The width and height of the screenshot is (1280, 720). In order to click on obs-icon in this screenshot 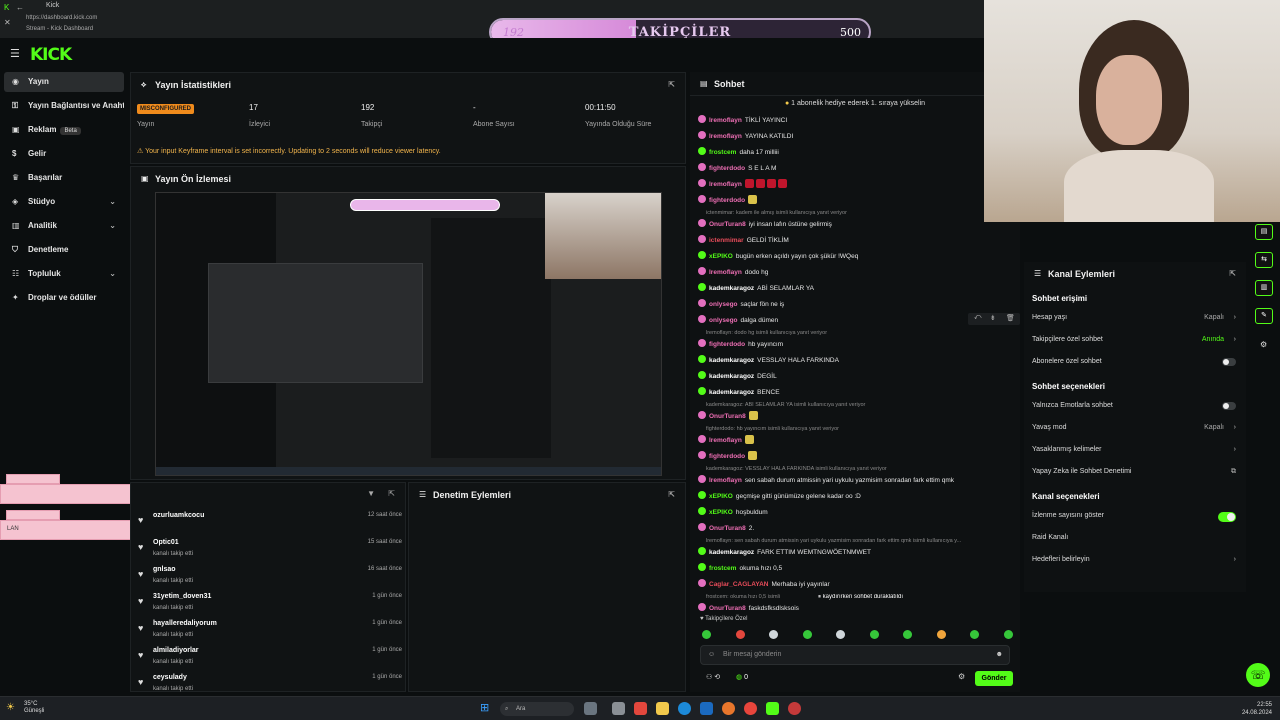, I will do `click(794, 708)`.